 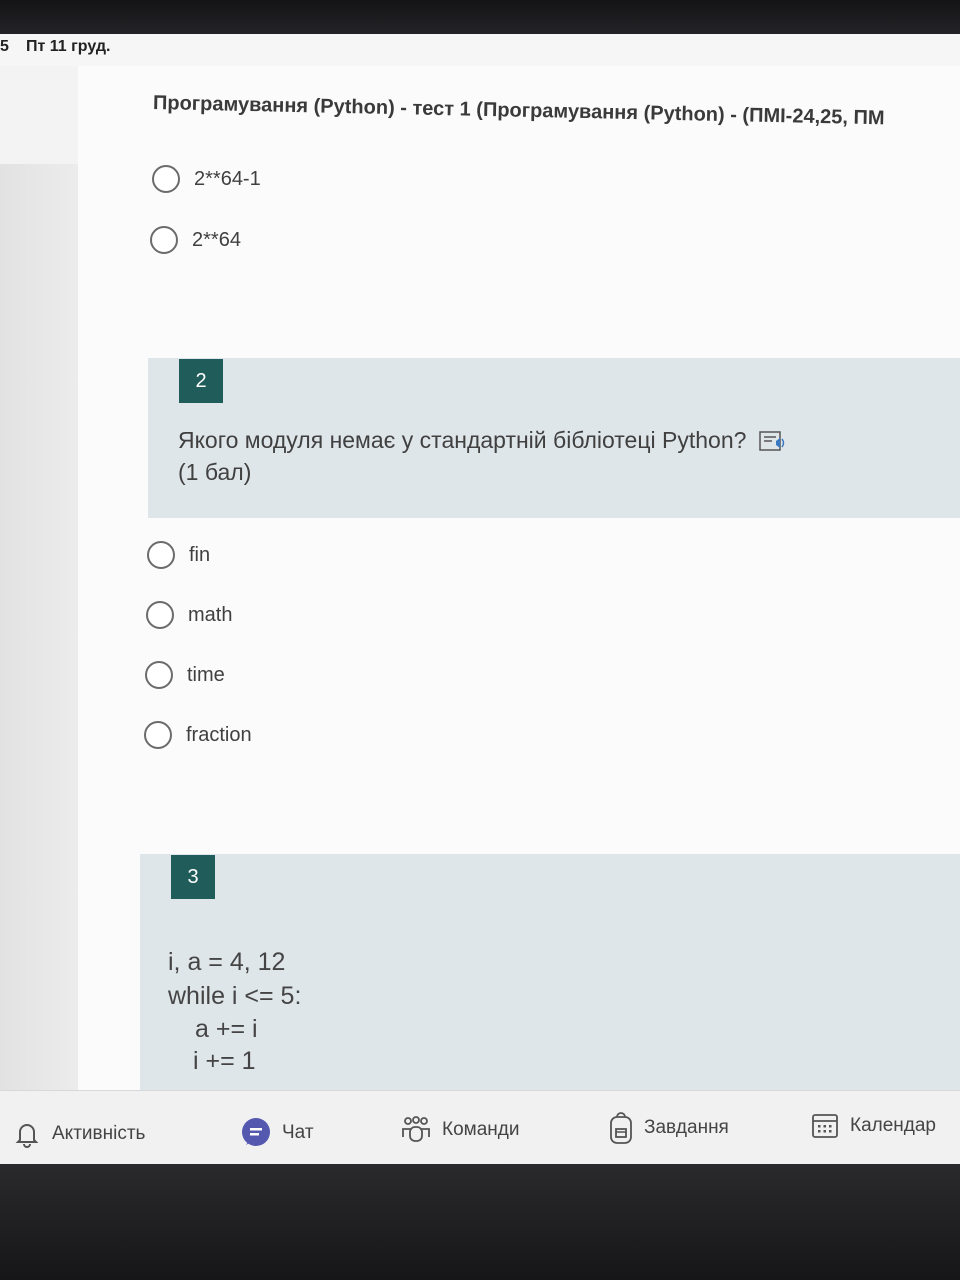 What do you see at coordinates (210, 614) in the screenshot?
I see `option-label: math` at bounding box center [210, 614].